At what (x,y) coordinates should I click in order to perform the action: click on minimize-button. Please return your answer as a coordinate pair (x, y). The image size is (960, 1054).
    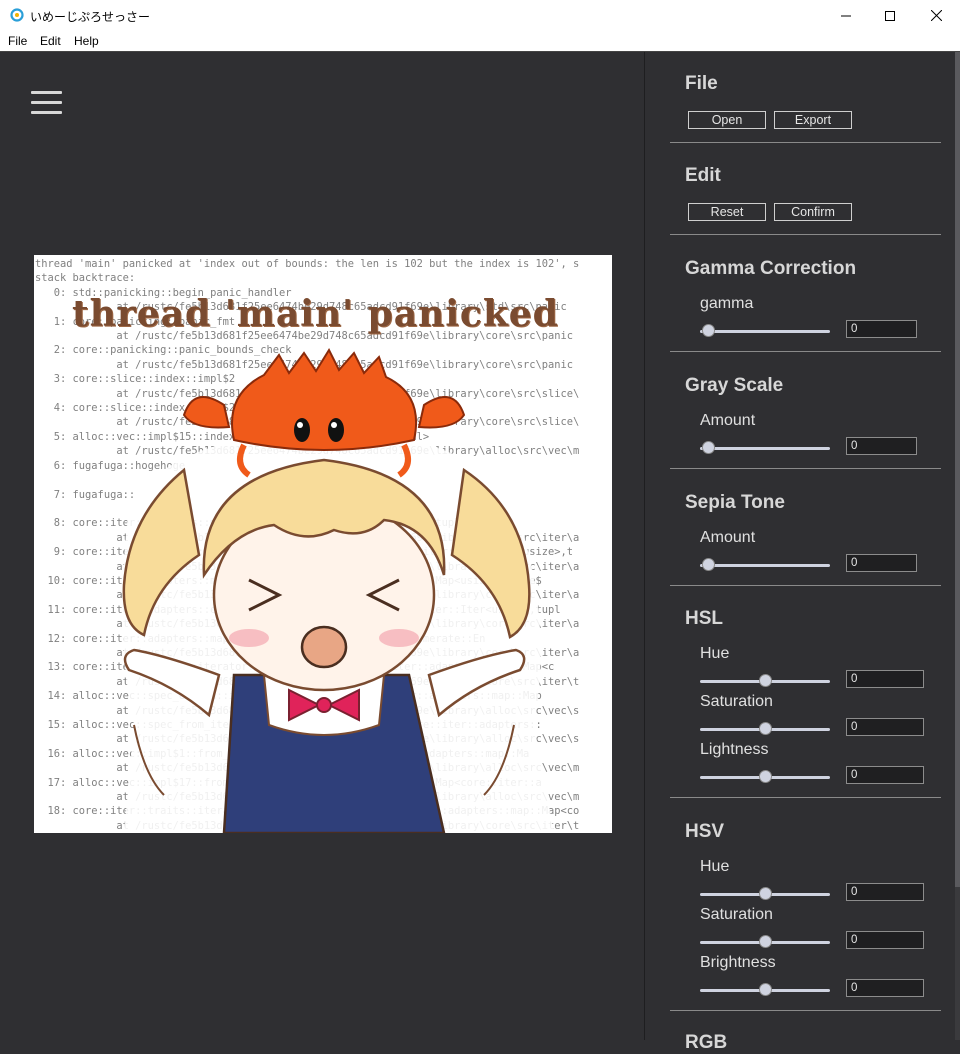
    Looking at the image, I should click on (846, 15).